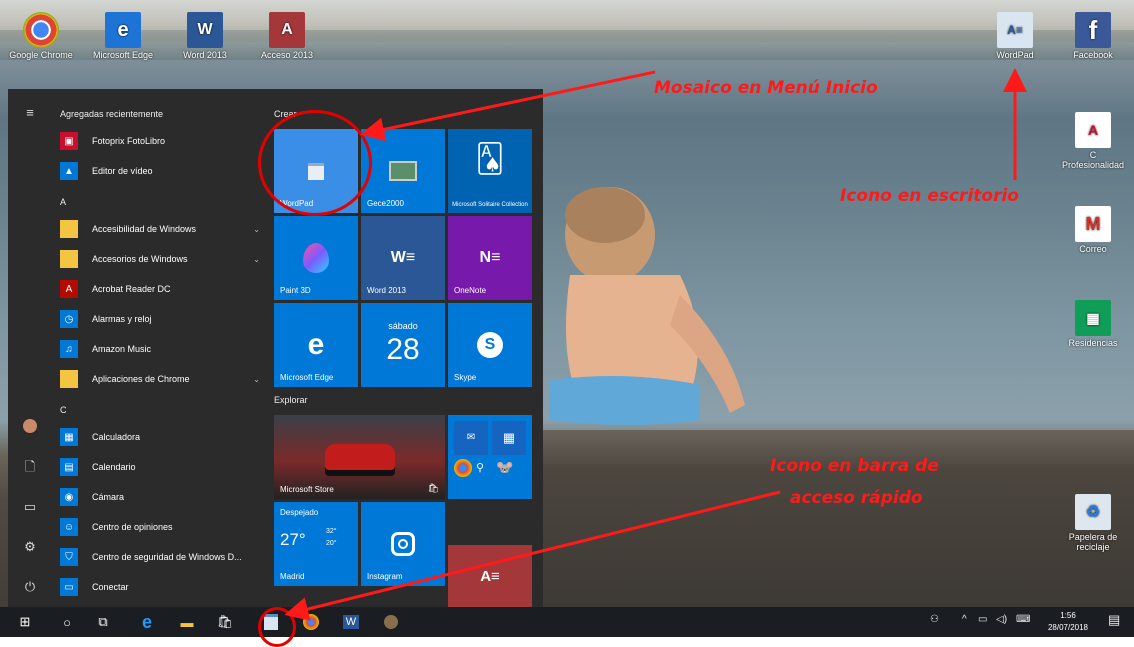 This screenshot has width=1134, height=647. Describe the element at coordinates (532, 555) in the screenshot. I see `arrow-to-taskbar-icon` at that location.